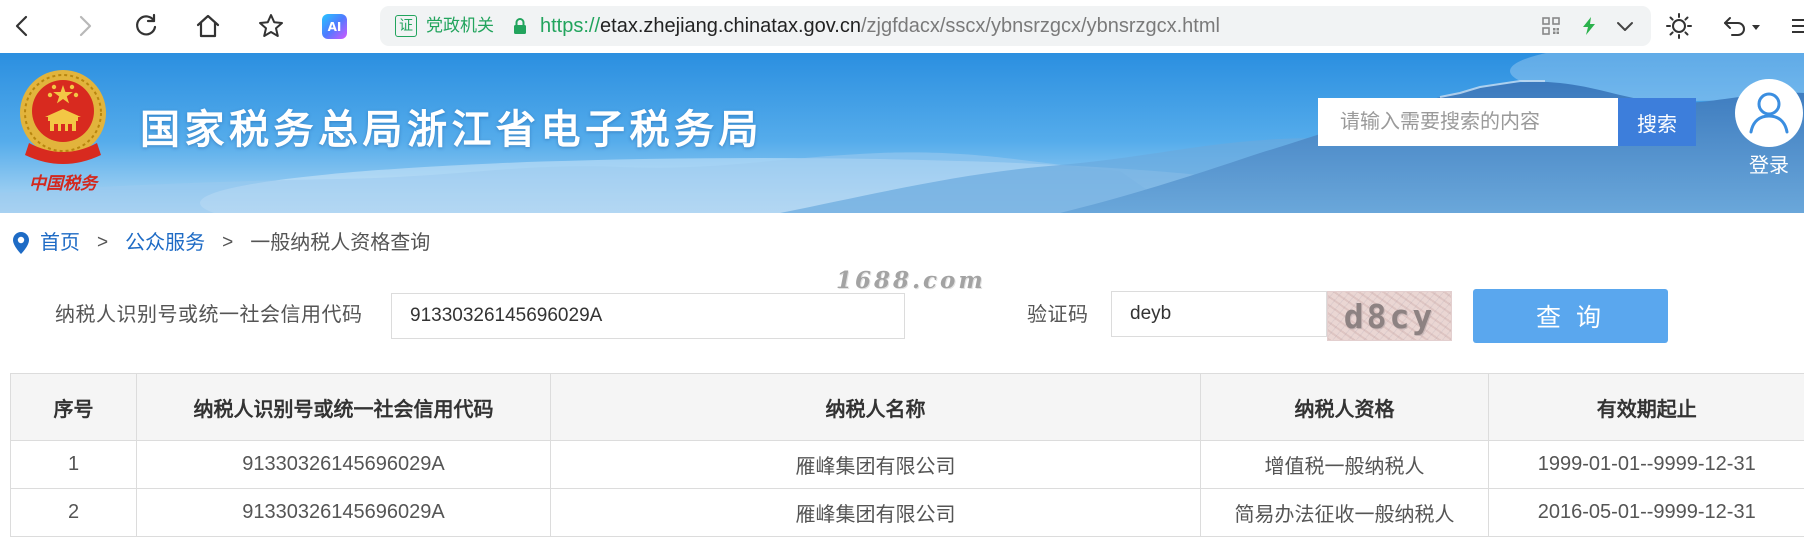  I want to click on emblem-lettering: 中国税务, so click(64, 184).